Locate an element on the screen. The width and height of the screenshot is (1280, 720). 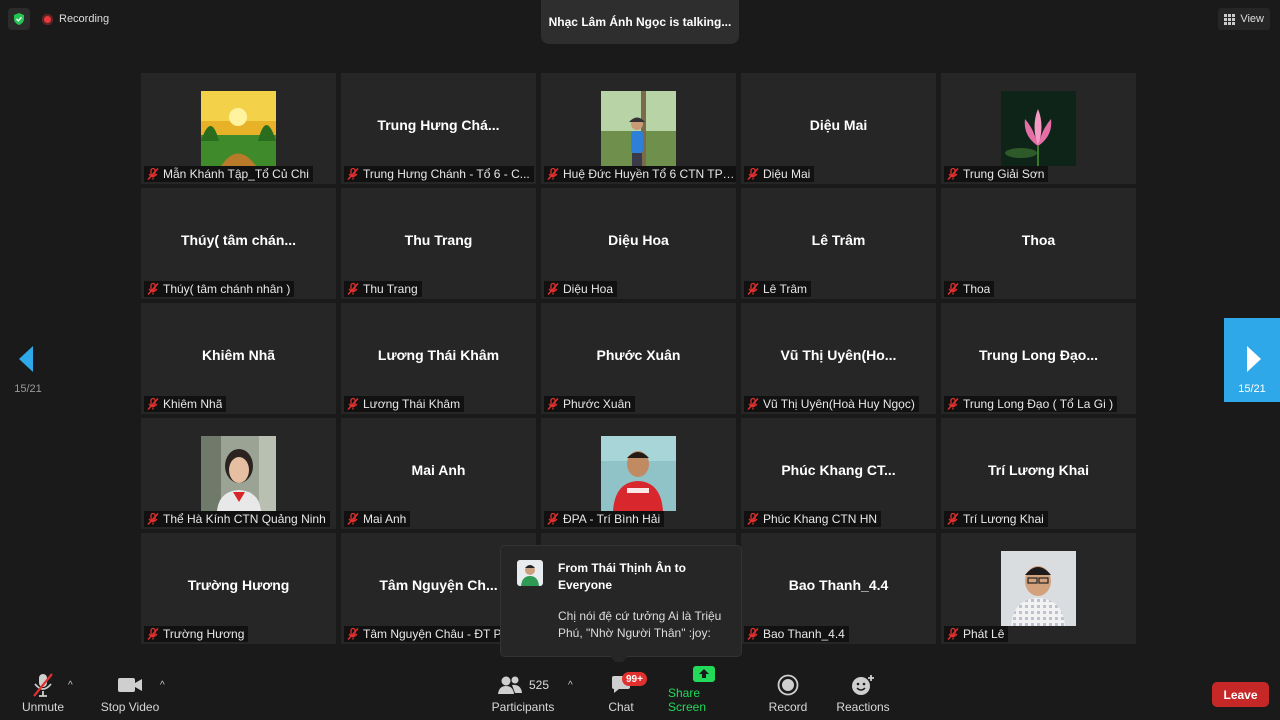
participant-tile: Diệu Hoa Diệu Hoa is located at coordinates (638, 243).